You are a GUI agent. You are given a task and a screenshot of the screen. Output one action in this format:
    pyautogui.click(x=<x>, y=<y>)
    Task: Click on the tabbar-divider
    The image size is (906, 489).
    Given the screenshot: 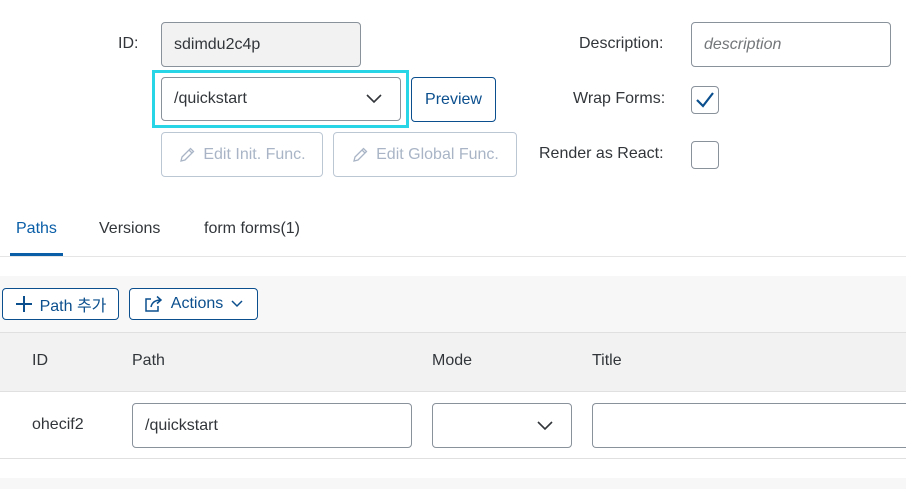 What is the action you would take?
    pyautogui.click(x=453, y=256)
    